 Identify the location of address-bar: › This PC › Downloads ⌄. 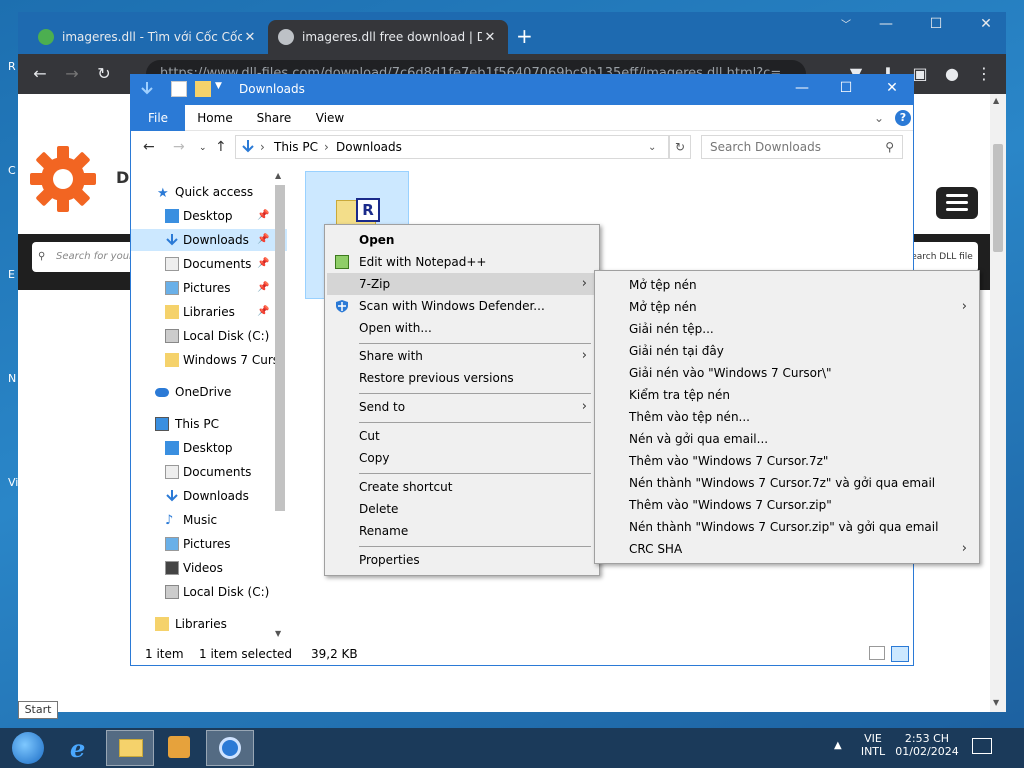
(452, 147).